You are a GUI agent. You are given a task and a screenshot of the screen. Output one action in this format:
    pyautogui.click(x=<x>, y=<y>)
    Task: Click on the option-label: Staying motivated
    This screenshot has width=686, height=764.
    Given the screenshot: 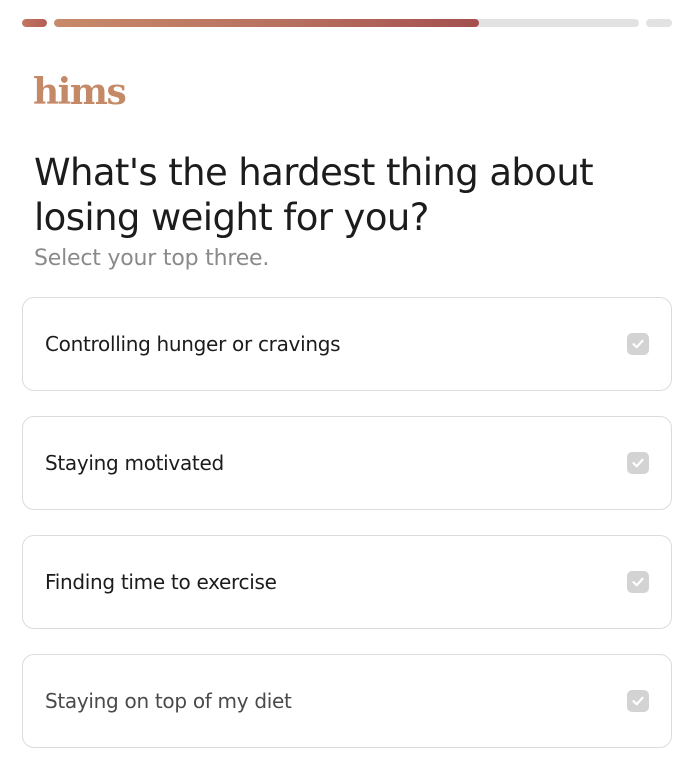 What is the action you would take?
    pyautogui.click(x=134, y=463)
    